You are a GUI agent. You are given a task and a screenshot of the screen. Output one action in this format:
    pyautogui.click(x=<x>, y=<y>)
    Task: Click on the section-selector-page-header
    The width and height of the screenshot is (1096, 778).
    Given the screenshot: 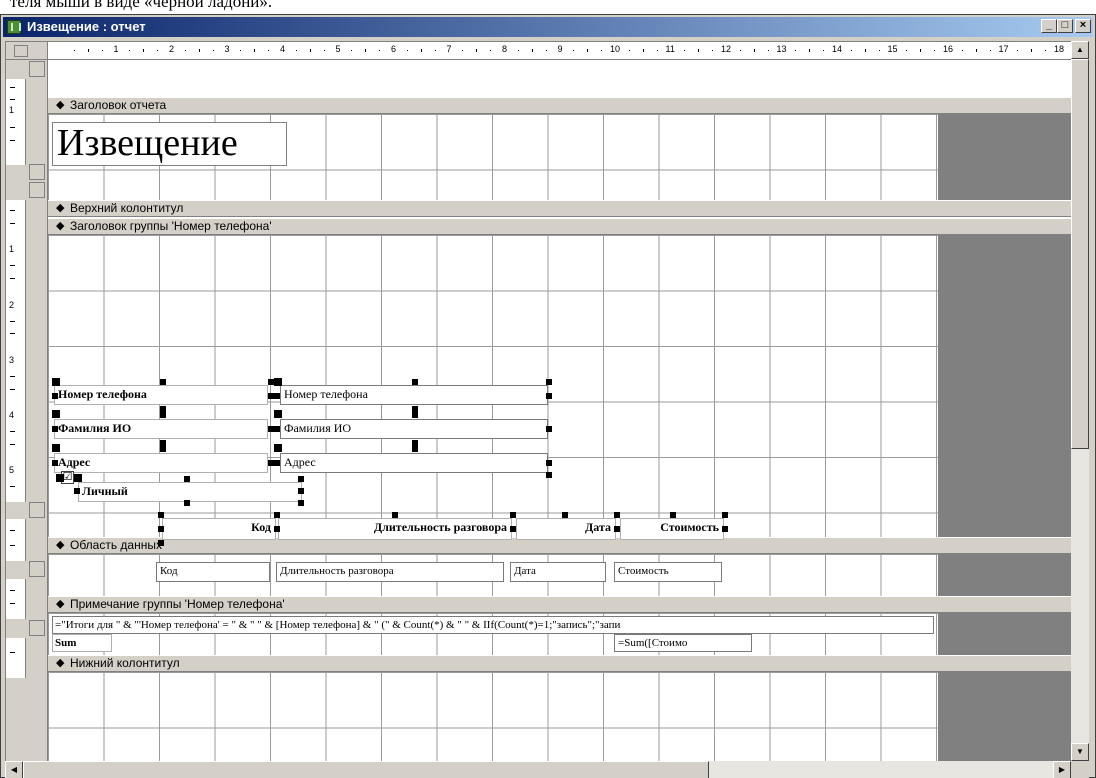 What is the action you would take?
    pyautogui.click(x=37, y=172)
    